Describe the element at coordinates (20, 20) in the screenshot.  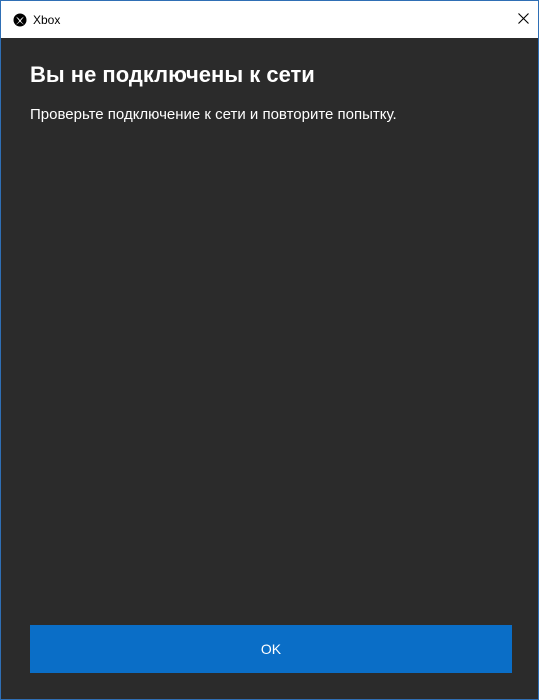
I see `xbox-icon` at that location.